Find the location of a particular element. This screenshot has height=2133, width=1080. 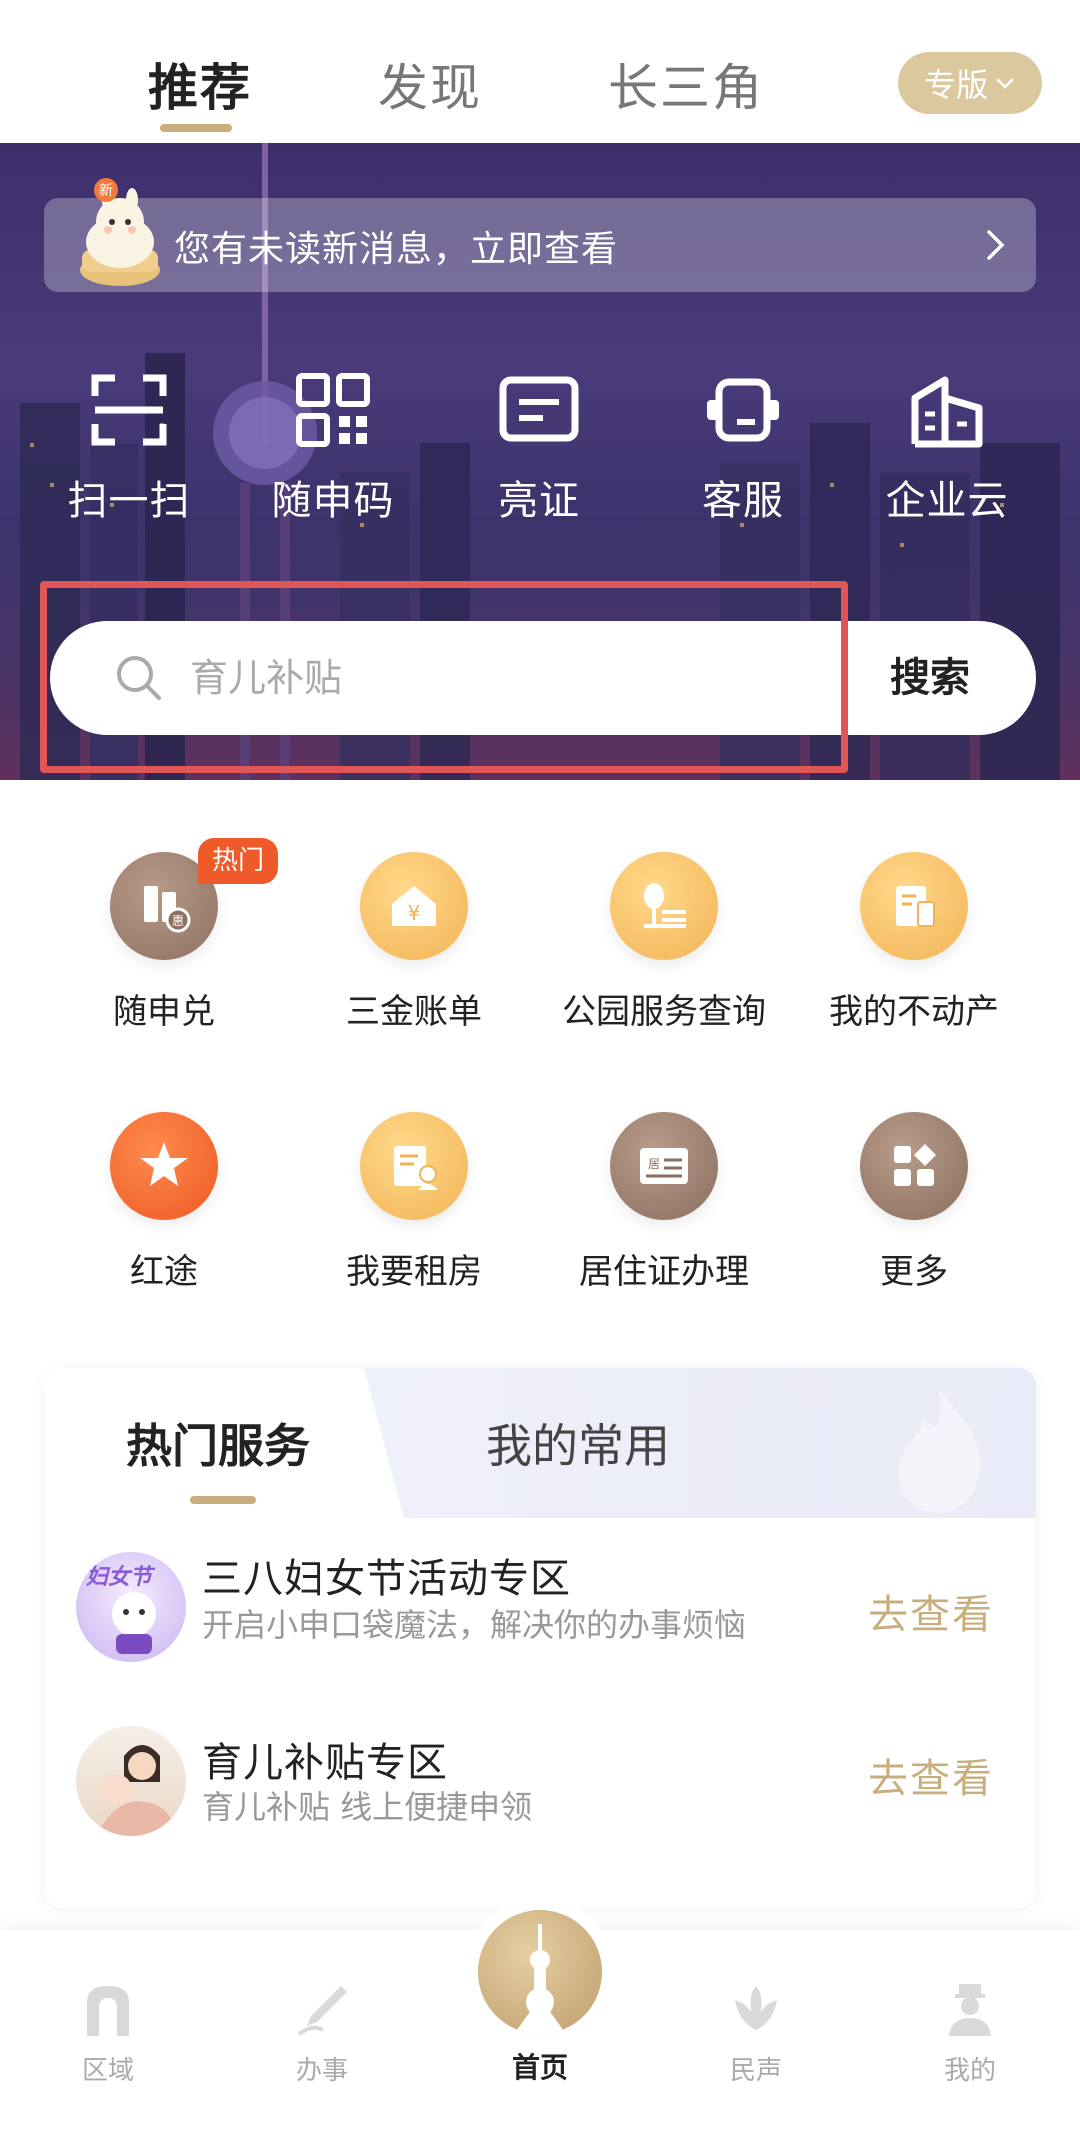

nav-label: 民声 is located at coordinates (755, 2071).